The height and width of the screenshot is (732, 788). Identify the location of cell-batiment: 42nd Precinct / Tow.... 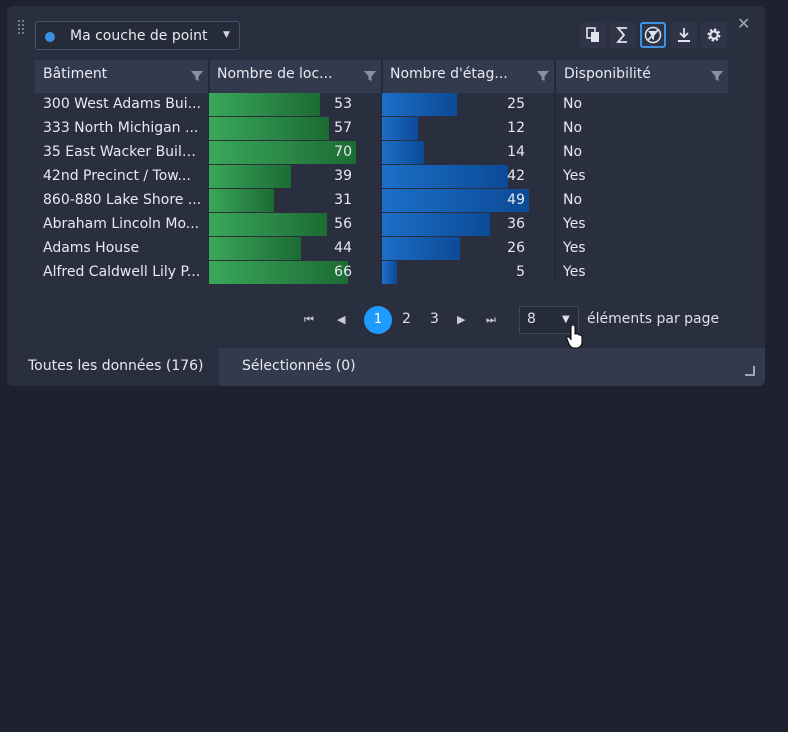
(117, 176).